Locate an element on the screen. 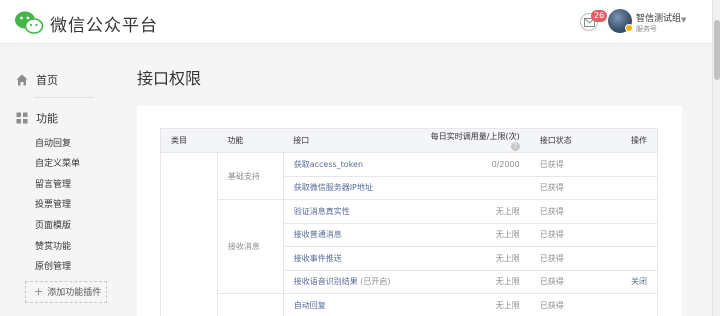 The image size is (720, 316). api-link: 获取微信服务器IP地址 is located at coordinates (333, 187).